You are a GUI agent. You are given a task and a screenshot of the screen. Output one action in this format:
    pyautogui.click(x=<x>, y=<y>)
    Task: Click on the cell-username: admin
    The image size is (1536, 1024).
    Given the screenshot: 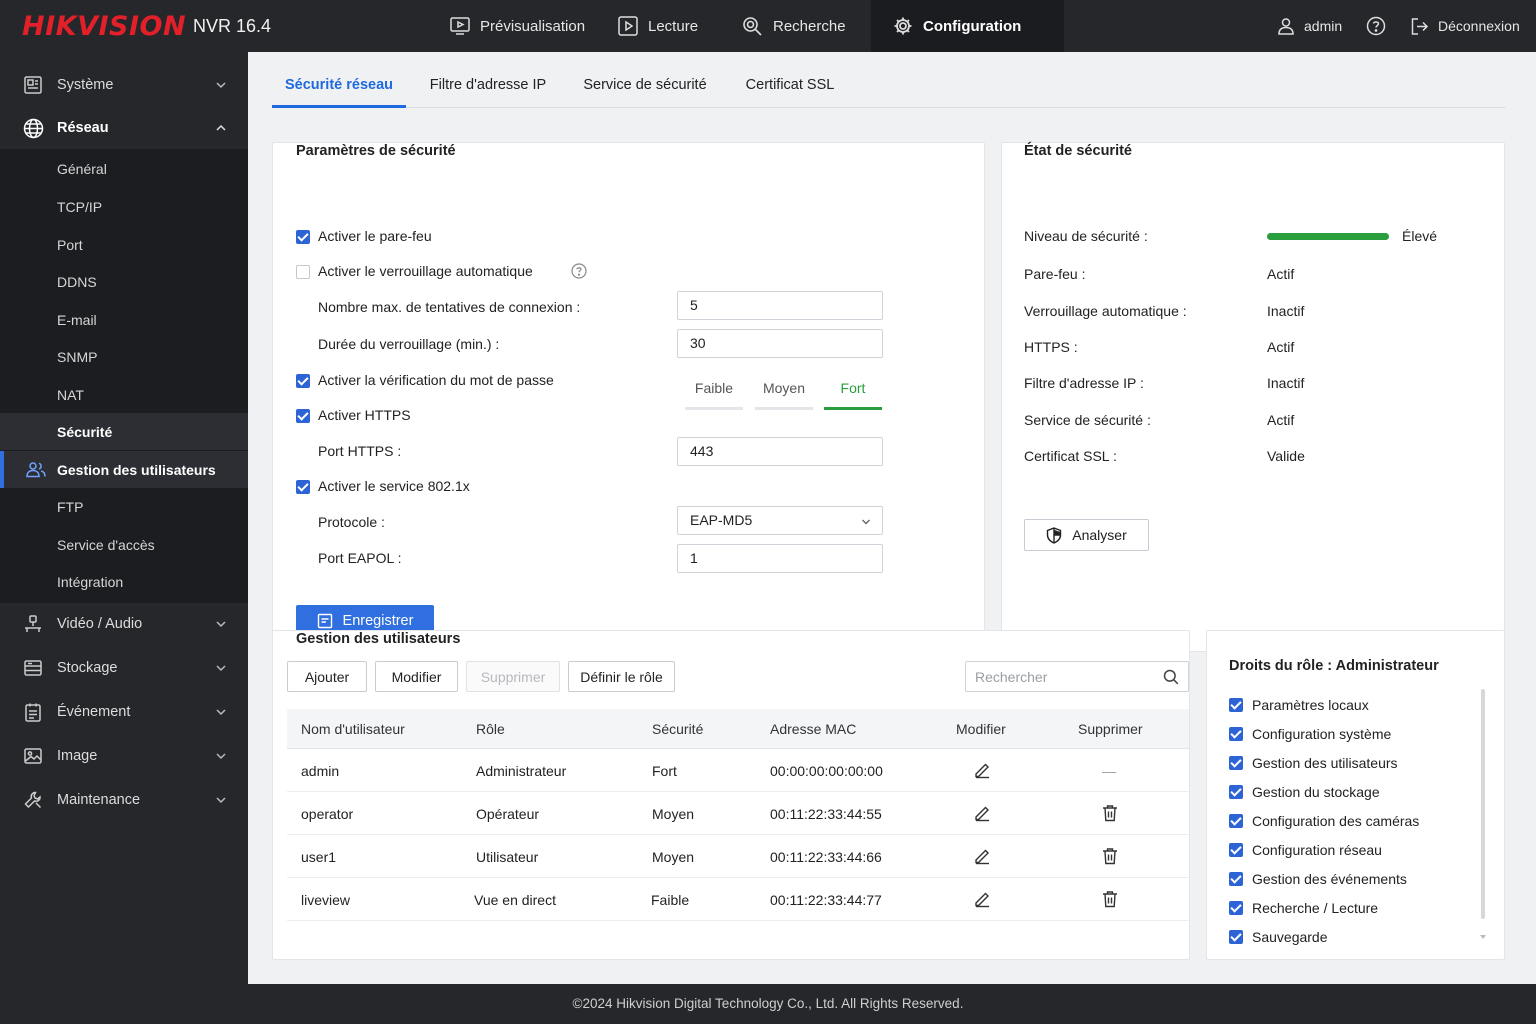 What is the action you would take?
    pyautogui.click(x=320, y=771)
    